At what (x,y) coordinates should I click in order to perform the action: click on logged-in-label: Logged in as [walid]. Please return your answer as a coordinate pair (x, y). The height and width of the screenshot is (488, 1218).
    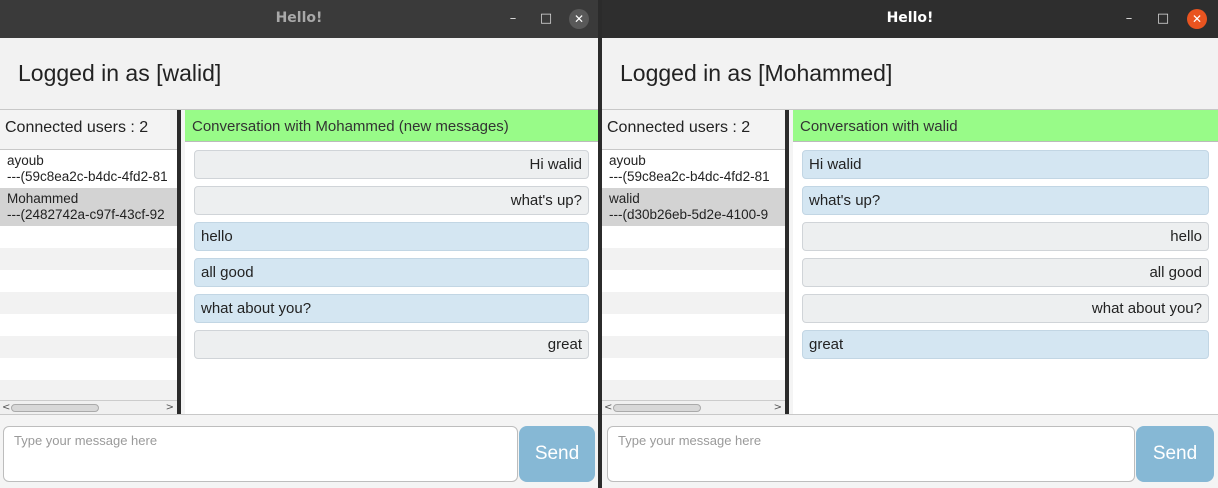
    Looking at the image, I should click on (120, 73).